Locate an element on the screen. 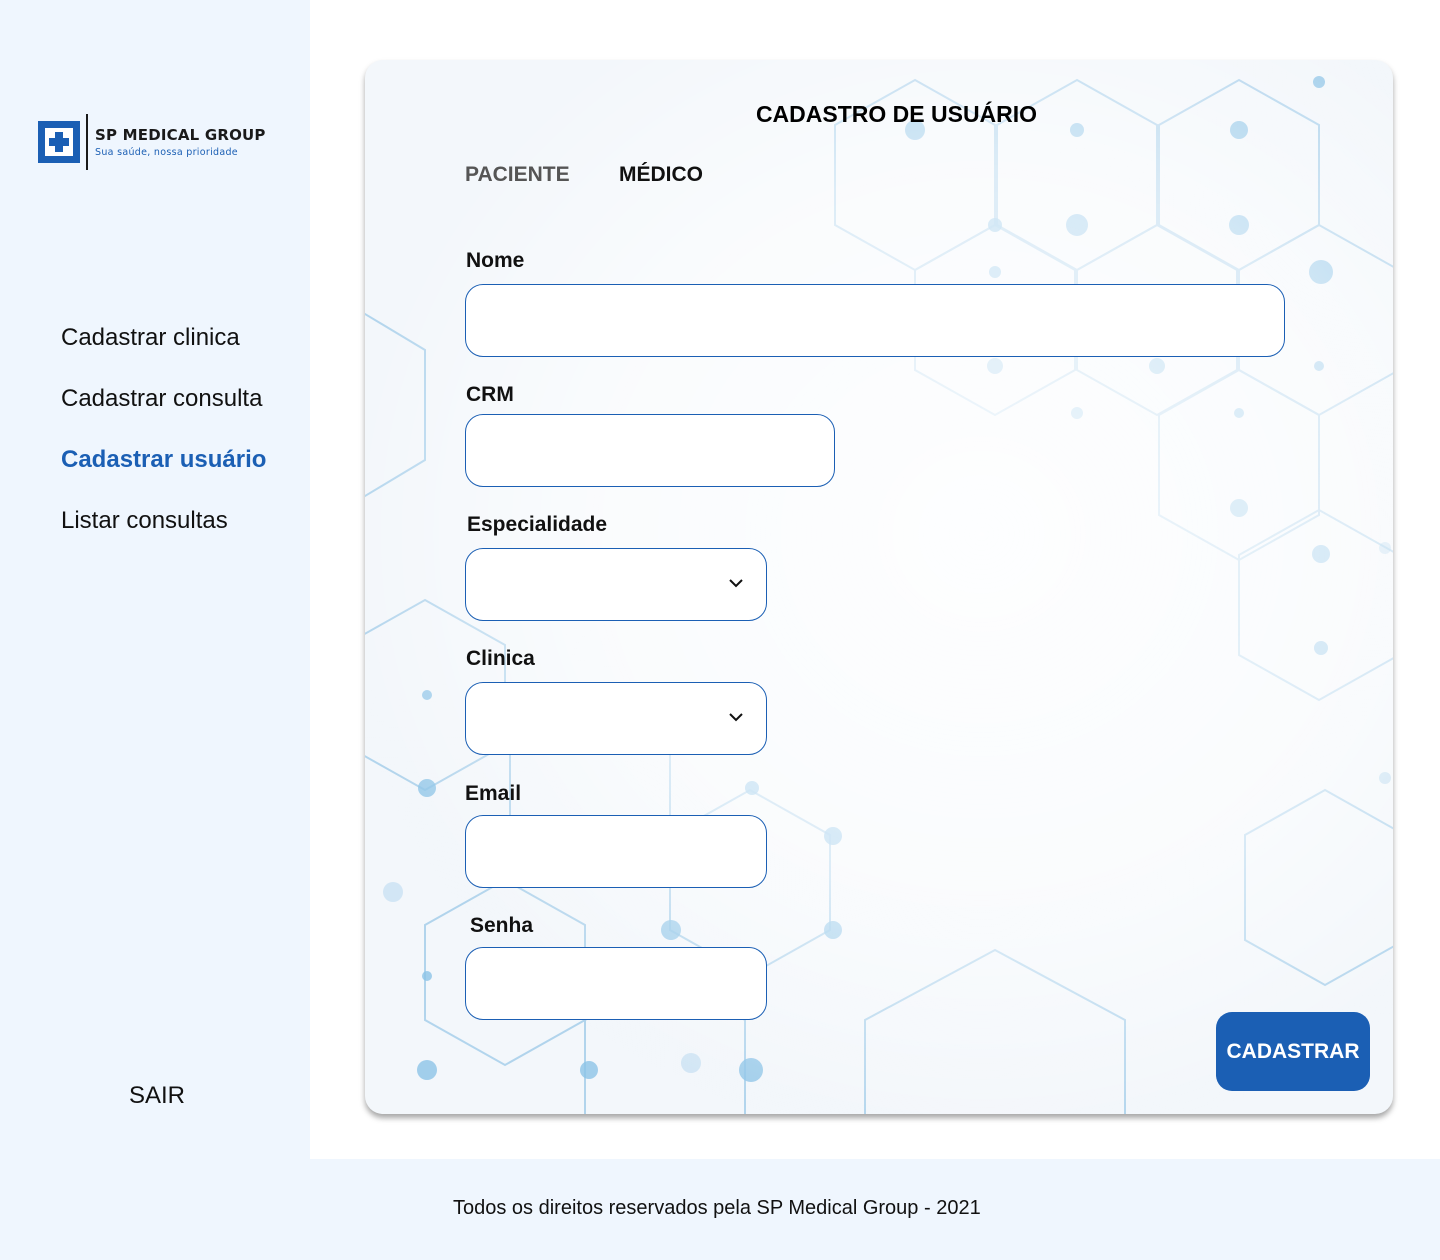 Image resolution: width=1440 pixels, height=1260 pixels. email-label: Email is located at coordinates (493, 793).